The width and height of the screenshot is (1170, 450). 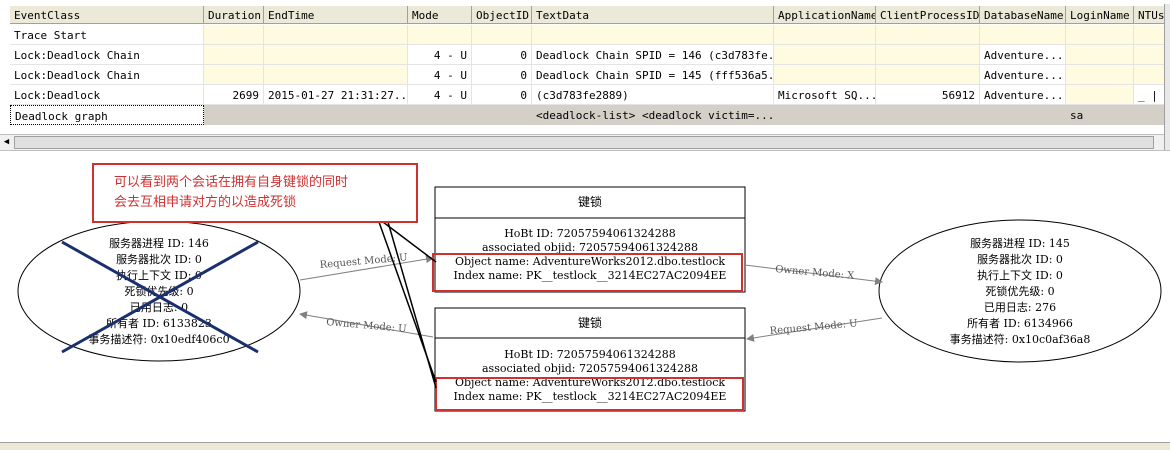 I want to click on column-header-databasename: DatabaseName, so click(x=1023, y=15).